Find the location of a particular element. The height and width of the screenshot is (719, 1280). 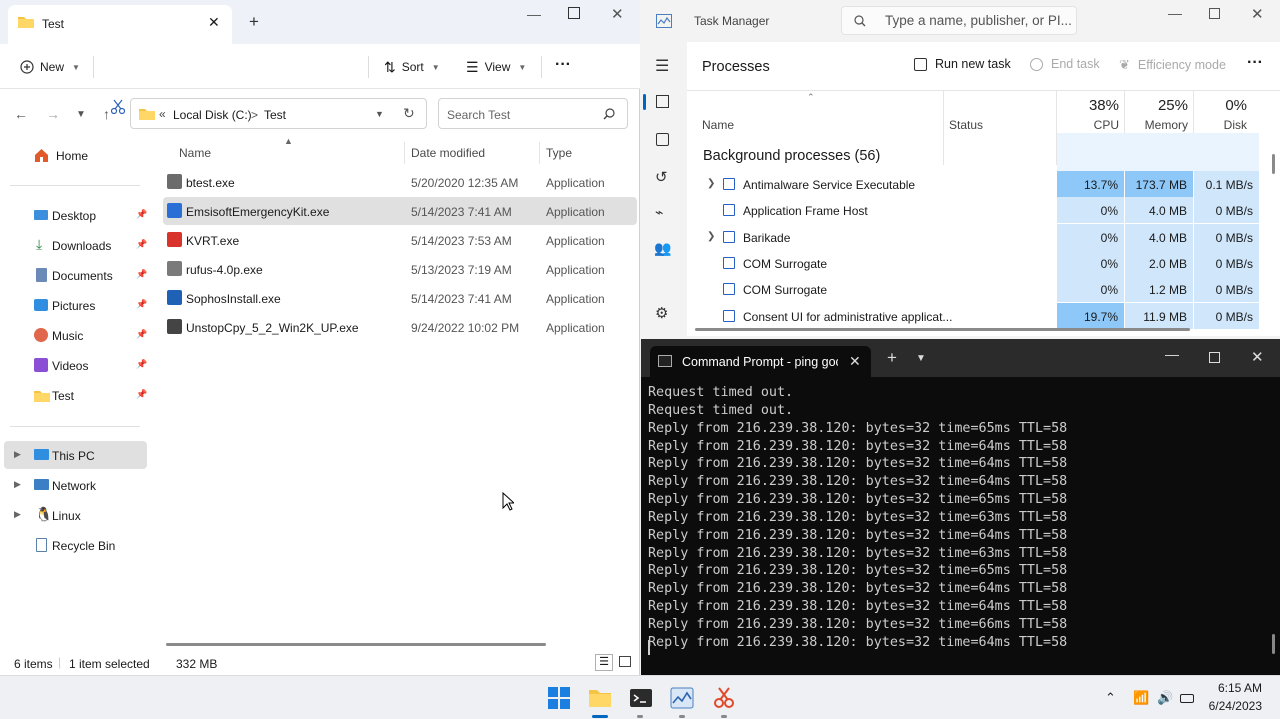

cpu-total-percent: 38% is located at coordinates (1103, 105).